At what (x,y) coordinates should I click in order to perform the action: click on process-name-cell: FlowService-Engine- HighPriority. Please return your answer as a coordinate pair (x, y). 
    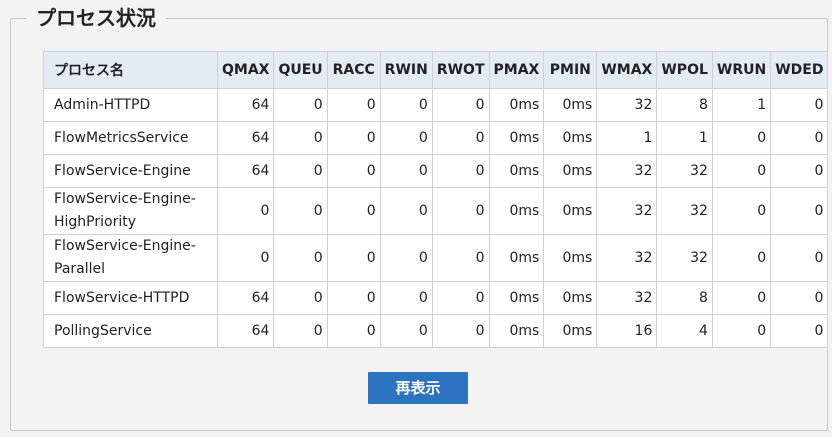
    Looking at the image, I should click on (130, 211).